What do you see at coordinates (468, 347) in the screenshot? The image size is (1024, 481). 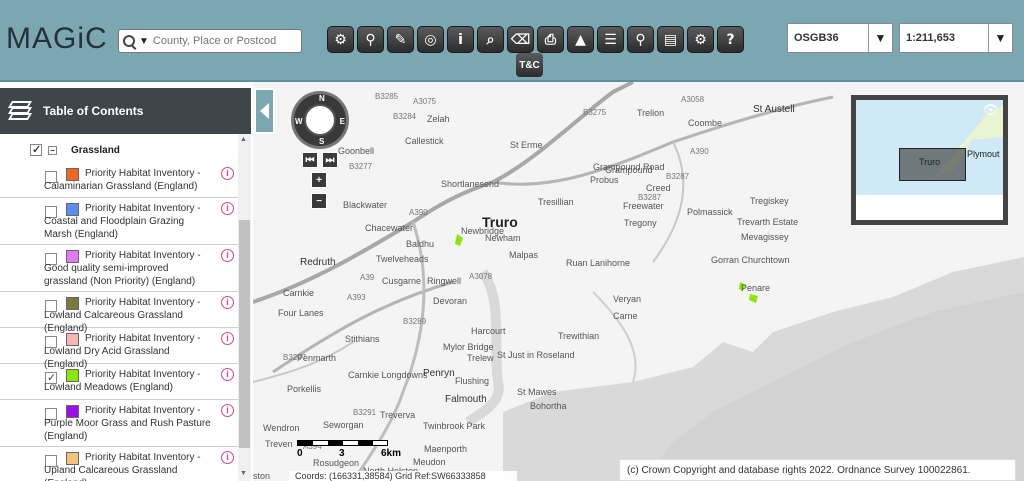 I see `place-label: Mylor Bridge` at bounding box center [468, 347].